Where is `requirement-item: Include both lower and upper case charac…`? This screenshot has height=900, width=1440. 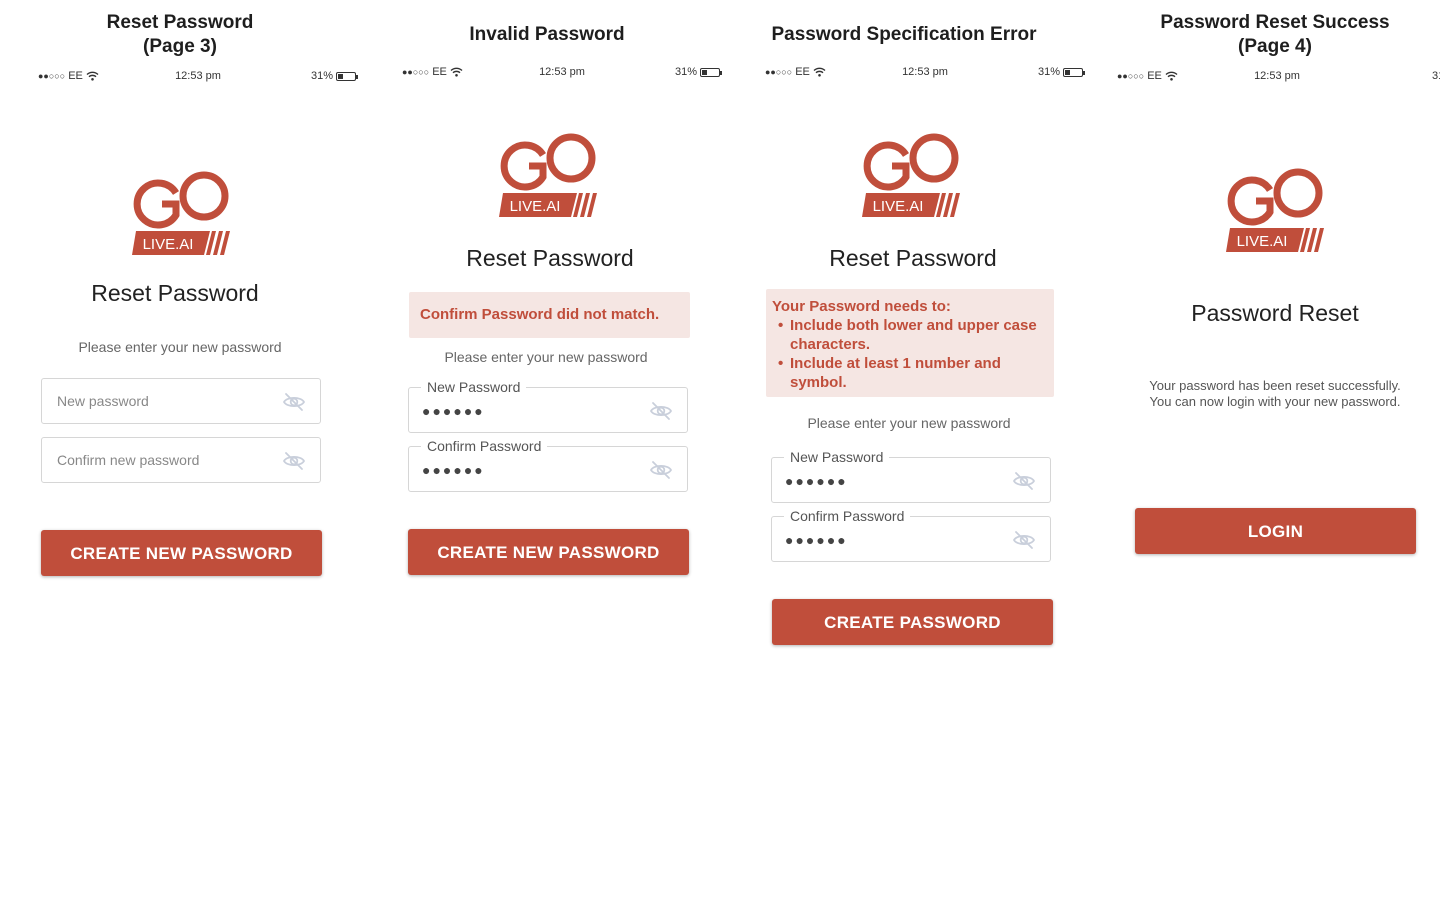
requirement-item: Include both lower and upper case charac… is located at coordinates (910, 335).